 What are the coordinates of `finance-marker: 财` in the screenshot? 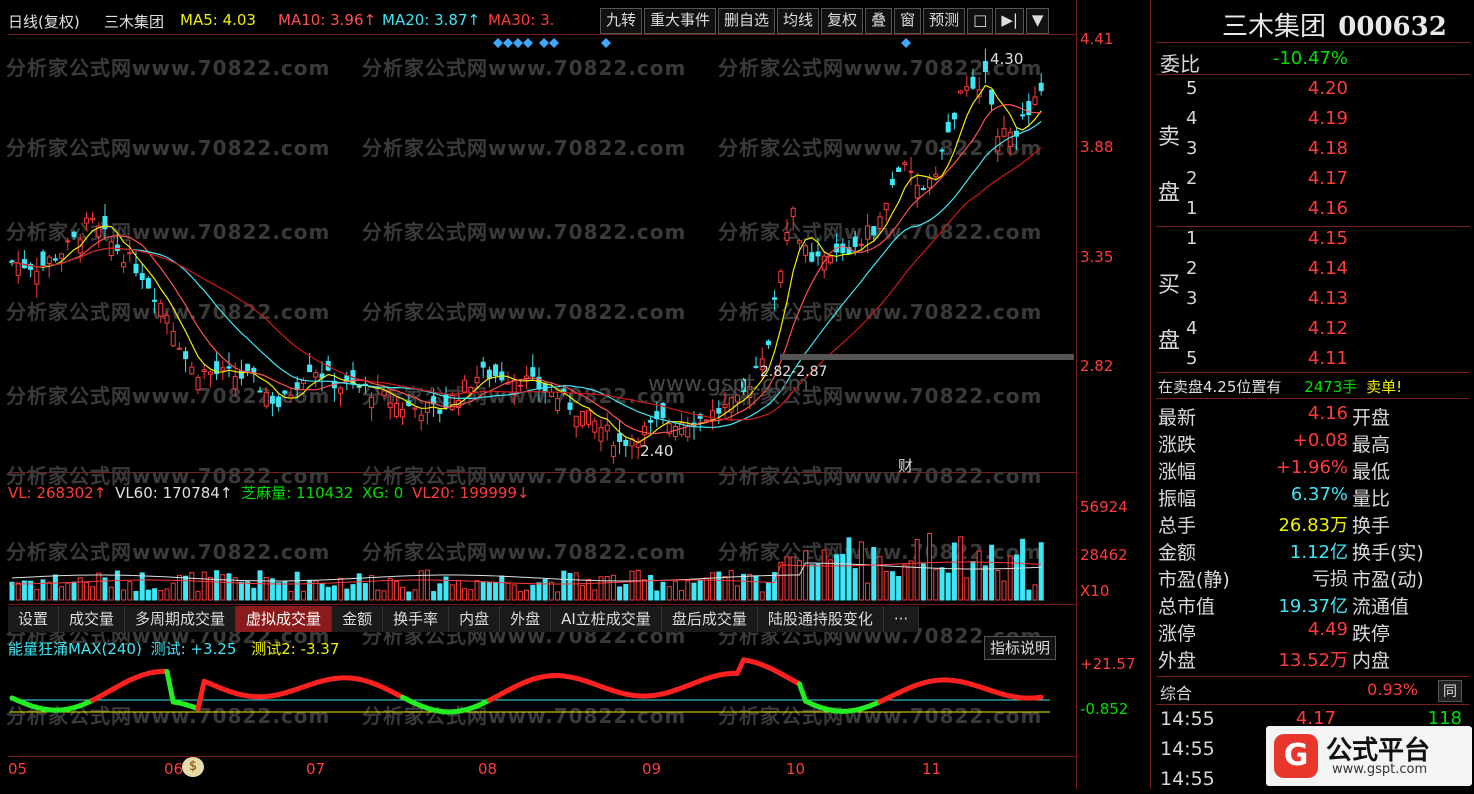 It's located at (905, 465).